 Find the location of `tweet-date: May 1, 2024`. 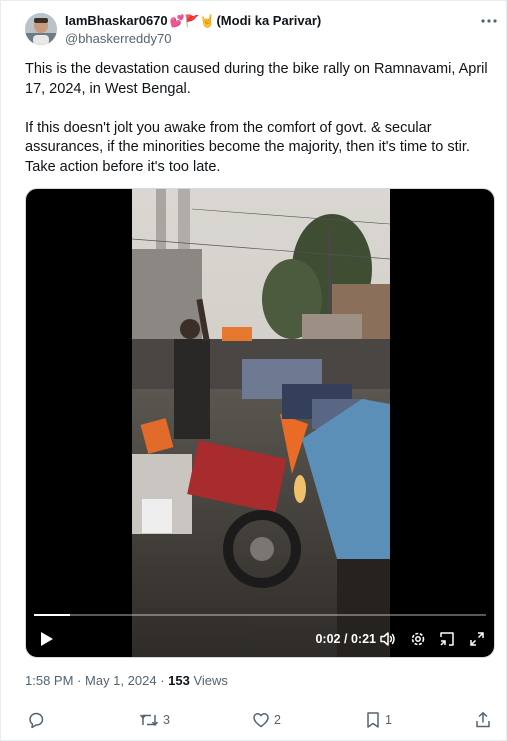

tweet-date: May 1, 2024 is located at coordinates (121, 680).